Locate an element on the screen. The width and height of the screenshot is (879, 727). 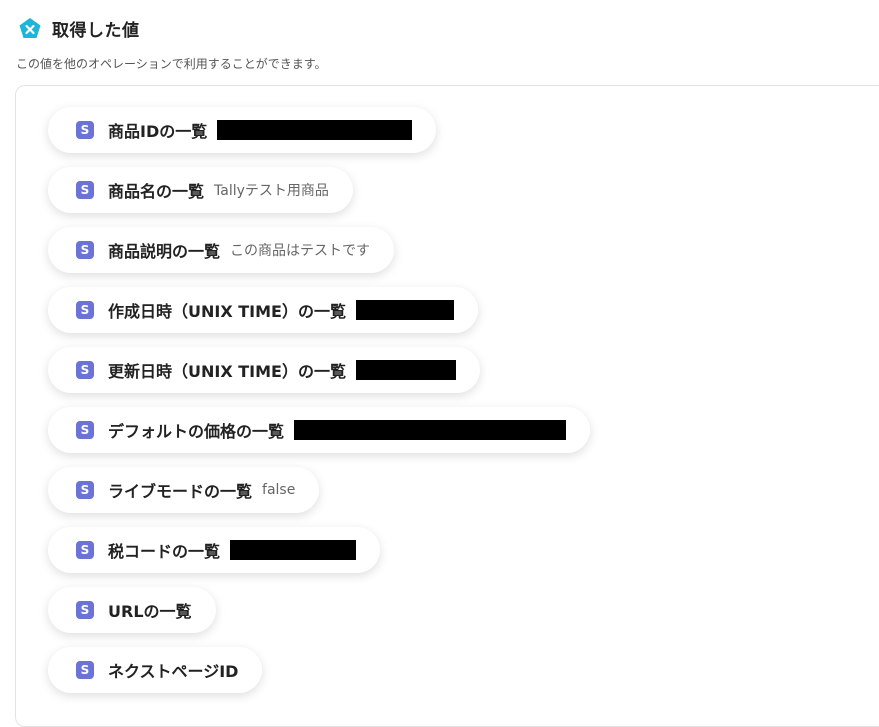
value-chip-livemode: S ライブモードの一覧 false is located at coordinates (184, 490).